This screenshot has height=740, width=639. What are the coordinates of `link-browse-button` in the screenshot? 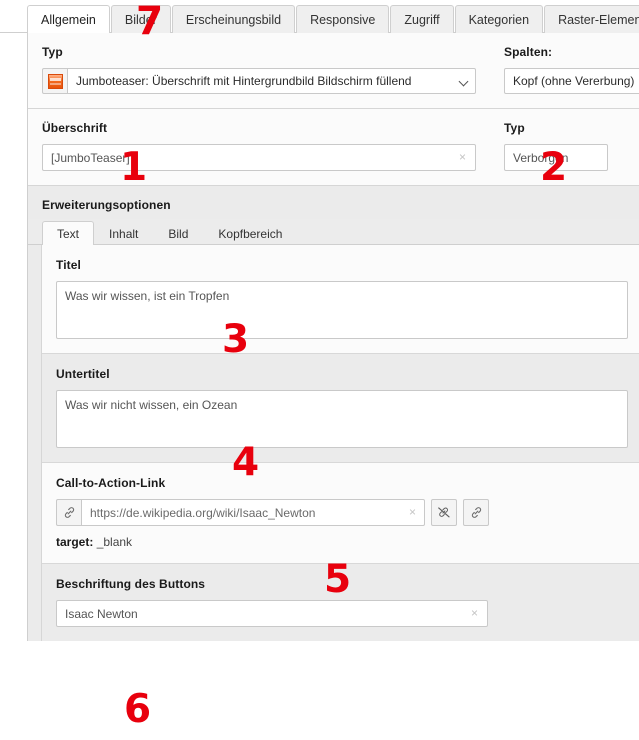 It's located at (476, 512).